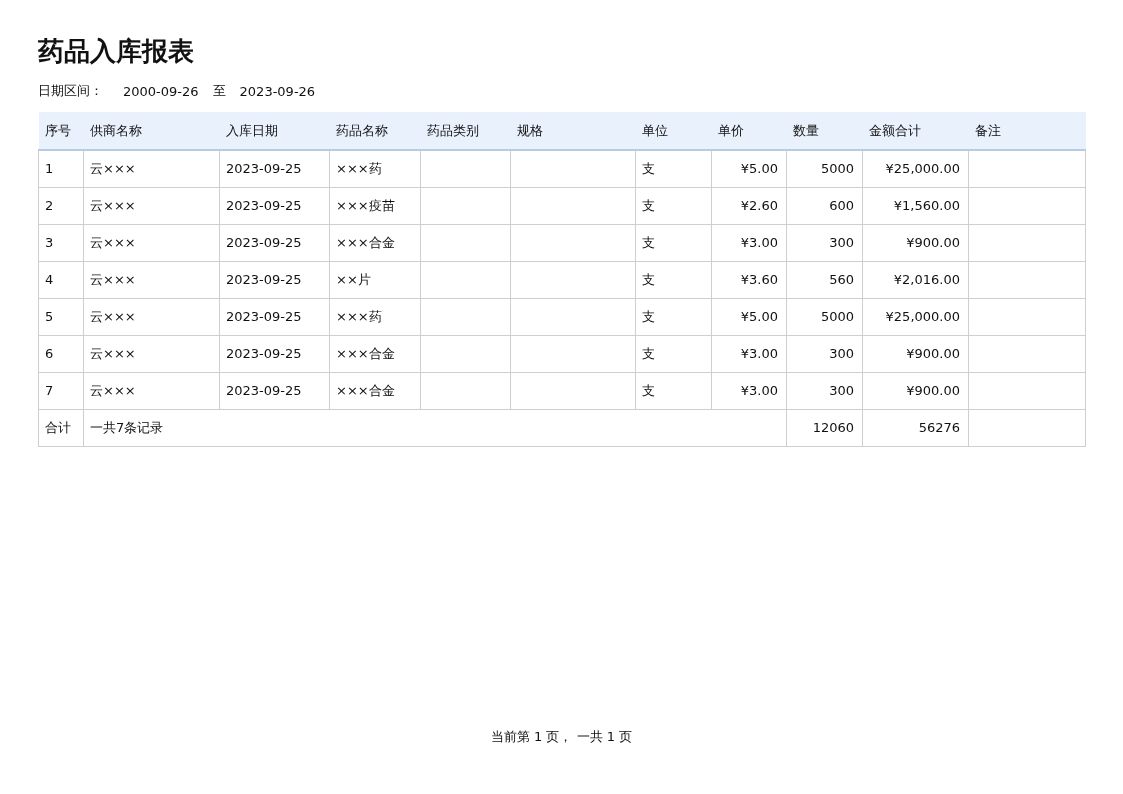 The height and width of the screenshot is (794, 1123). What do you see at coordinates (915, 427) in the screenshot?
I see `table-cell: 56276` at bounding box center [915, 427].